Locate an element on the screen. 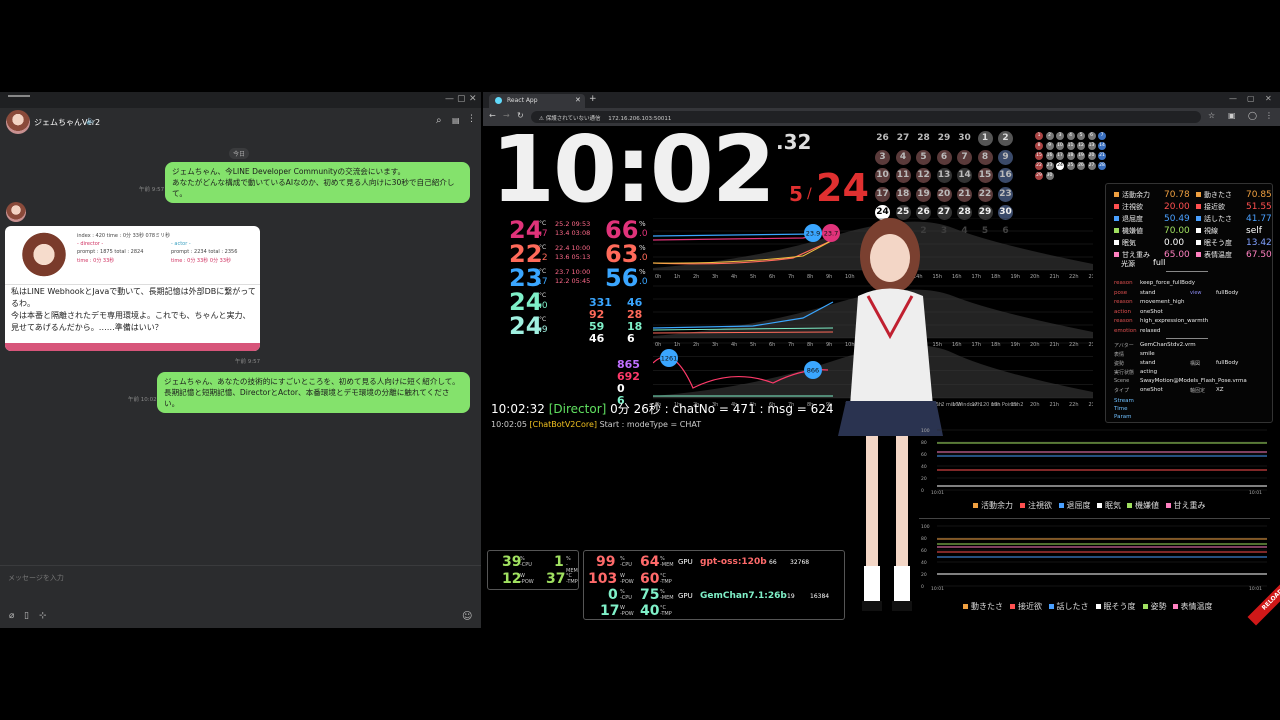 The width and height of the screenshot is (1280, 720). crop-icon: ⊹ is located at coordinates (43, 616).